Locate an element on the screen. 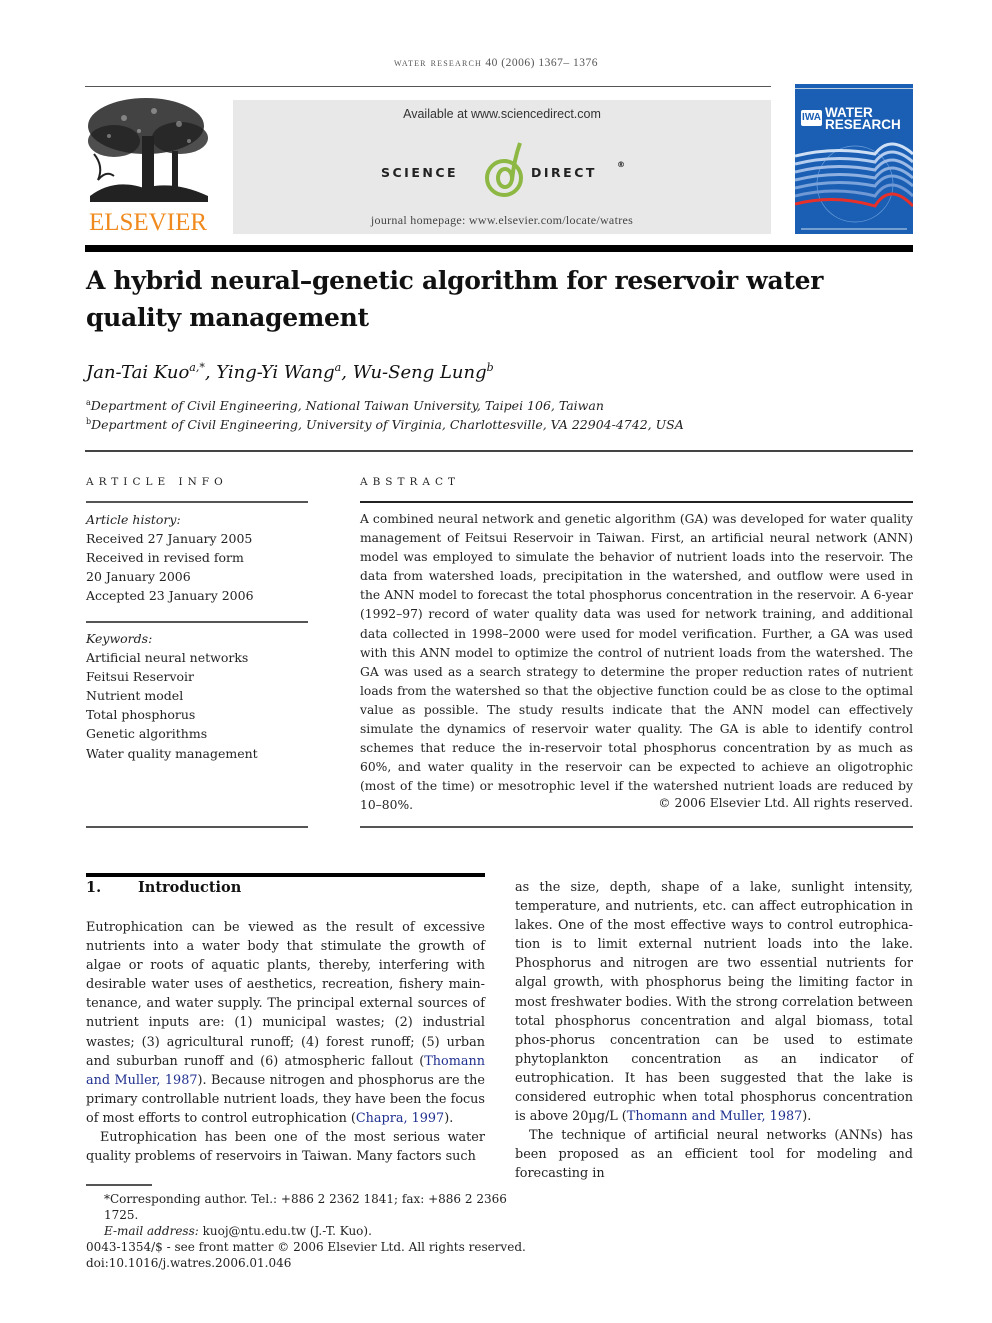  author-name: Jan-Tai Kuo is located at coordinates (137, 372).